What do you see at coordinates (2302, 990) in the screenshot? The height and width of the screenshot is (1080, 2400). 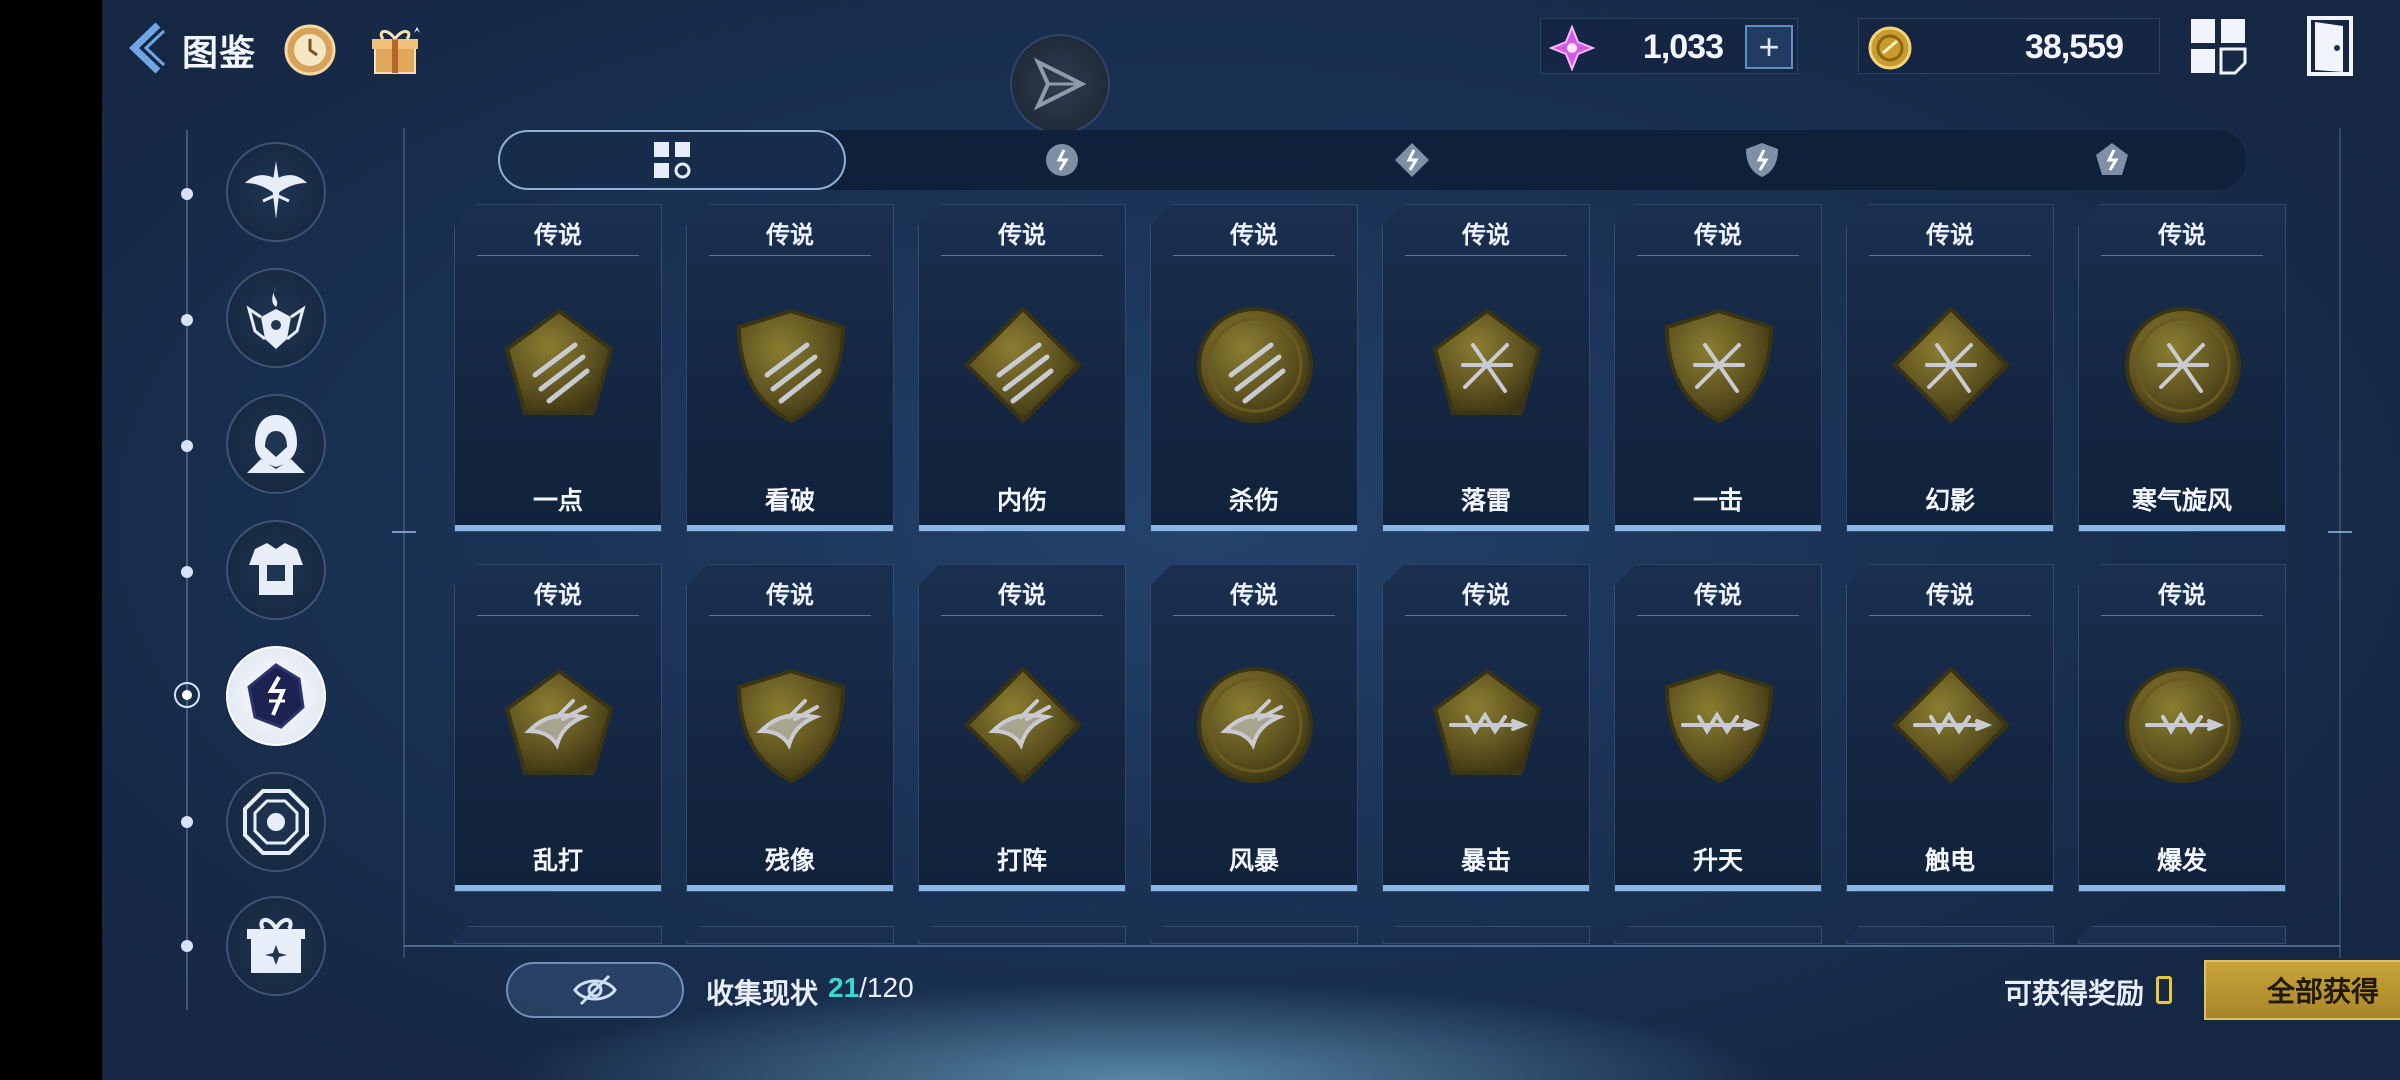 I see `claim-all-button: 全部获得` at bounding box center [2302, 990].